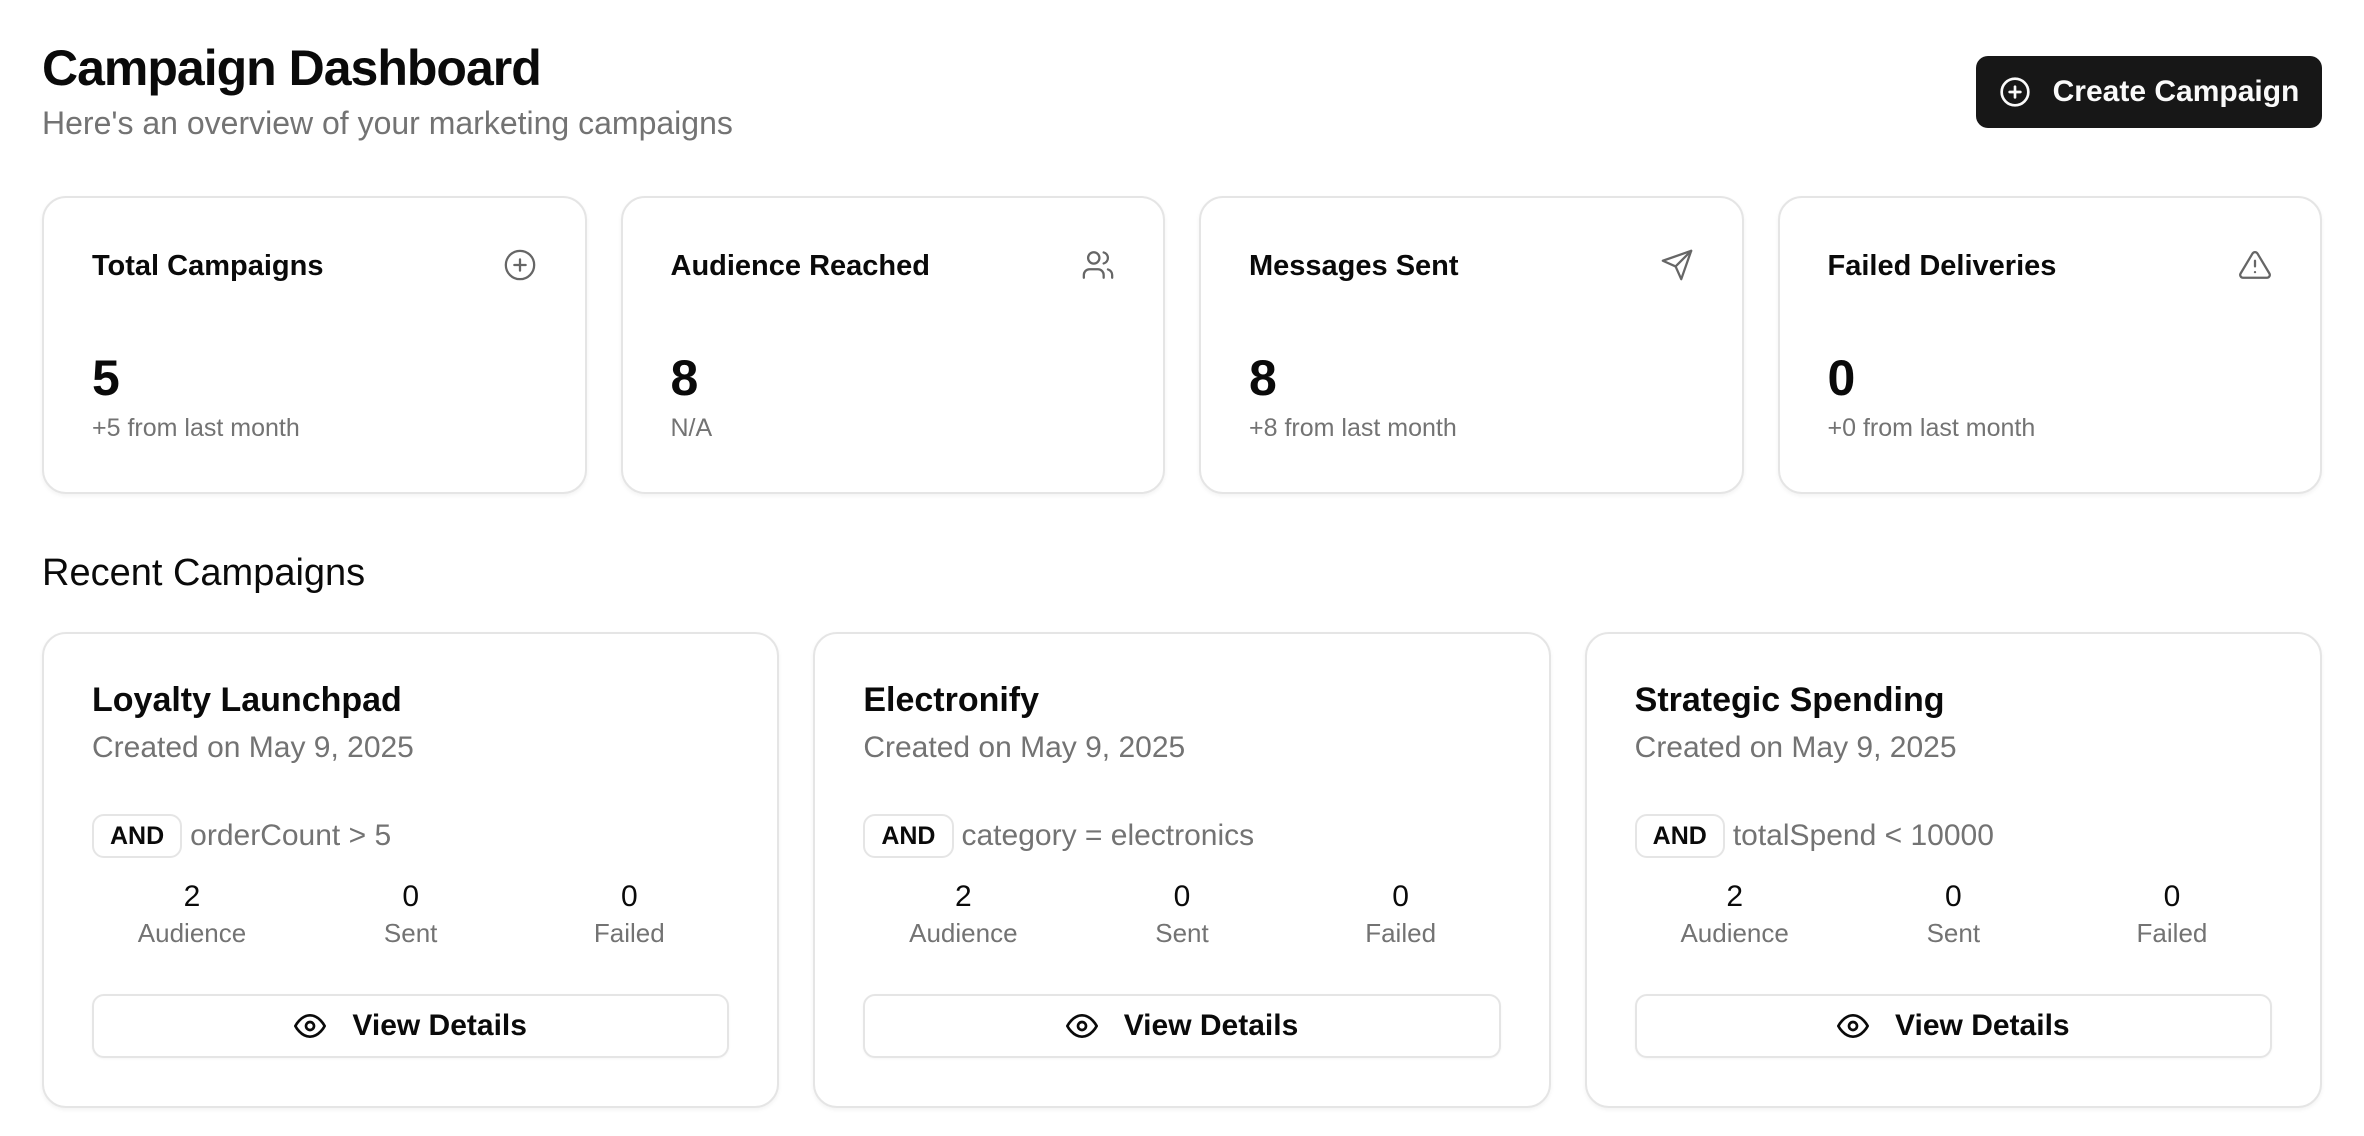 This screenshot has height=1136, width=2364. What do you see at coordinates (2049, 345) in the screenshot?
I see `stat-card-failed-deliveries: Failed Deliveries 0 +0 from last month` at bounding box center [2049, 345].